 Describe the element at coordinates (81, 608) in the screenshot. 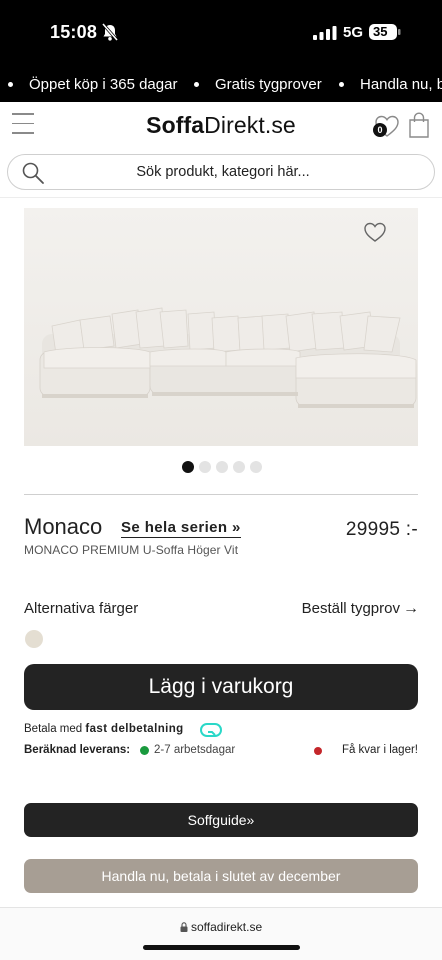

I see `alternative-colors-label: Alternativa färger` at that location.